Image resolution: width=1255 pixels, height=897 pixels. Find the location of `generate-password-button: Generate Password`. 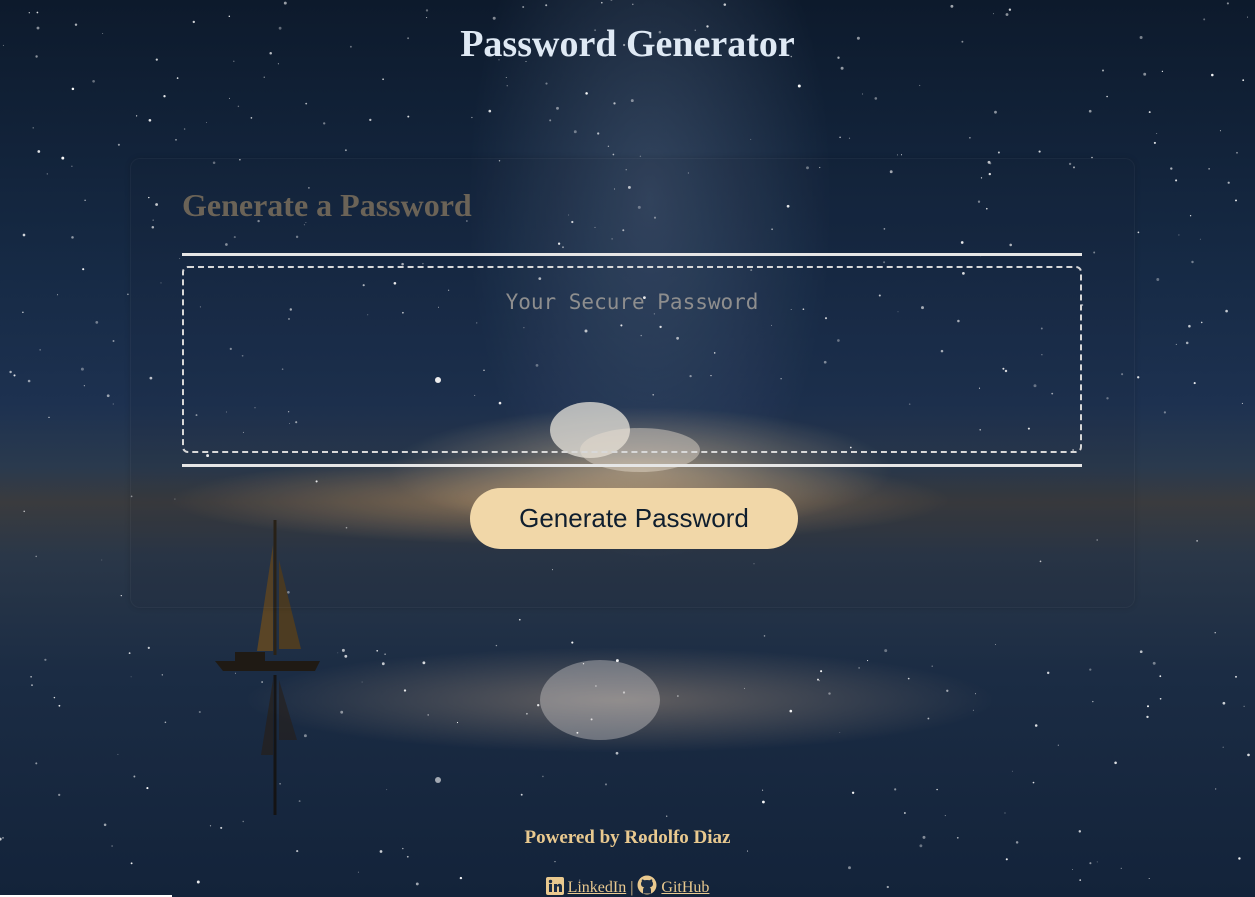

generate-password-button: Generate Password is located at coordinates (634, 518).